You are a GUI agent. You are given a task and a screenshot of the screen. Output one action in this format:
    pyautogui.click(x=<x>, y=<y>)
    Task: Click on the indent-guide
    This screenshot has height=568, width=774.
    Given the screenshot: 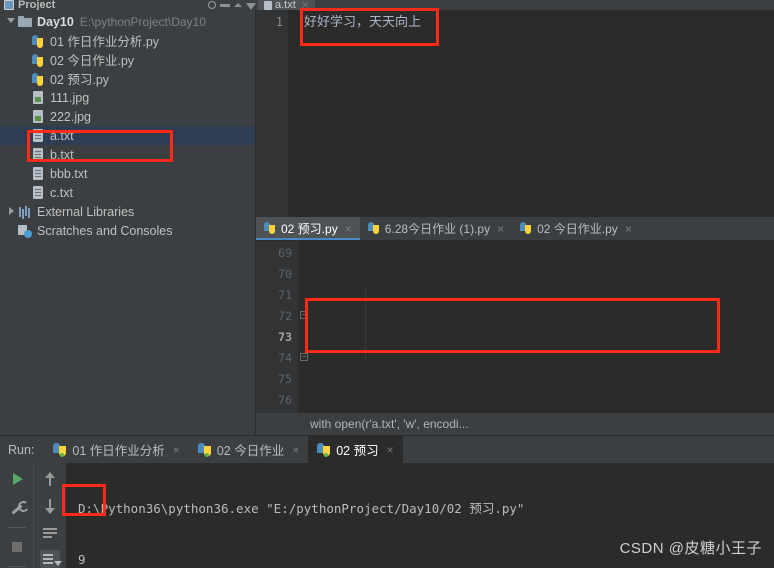 What is the action you would take?
    pyautogui.click(x=365, y=326)
    